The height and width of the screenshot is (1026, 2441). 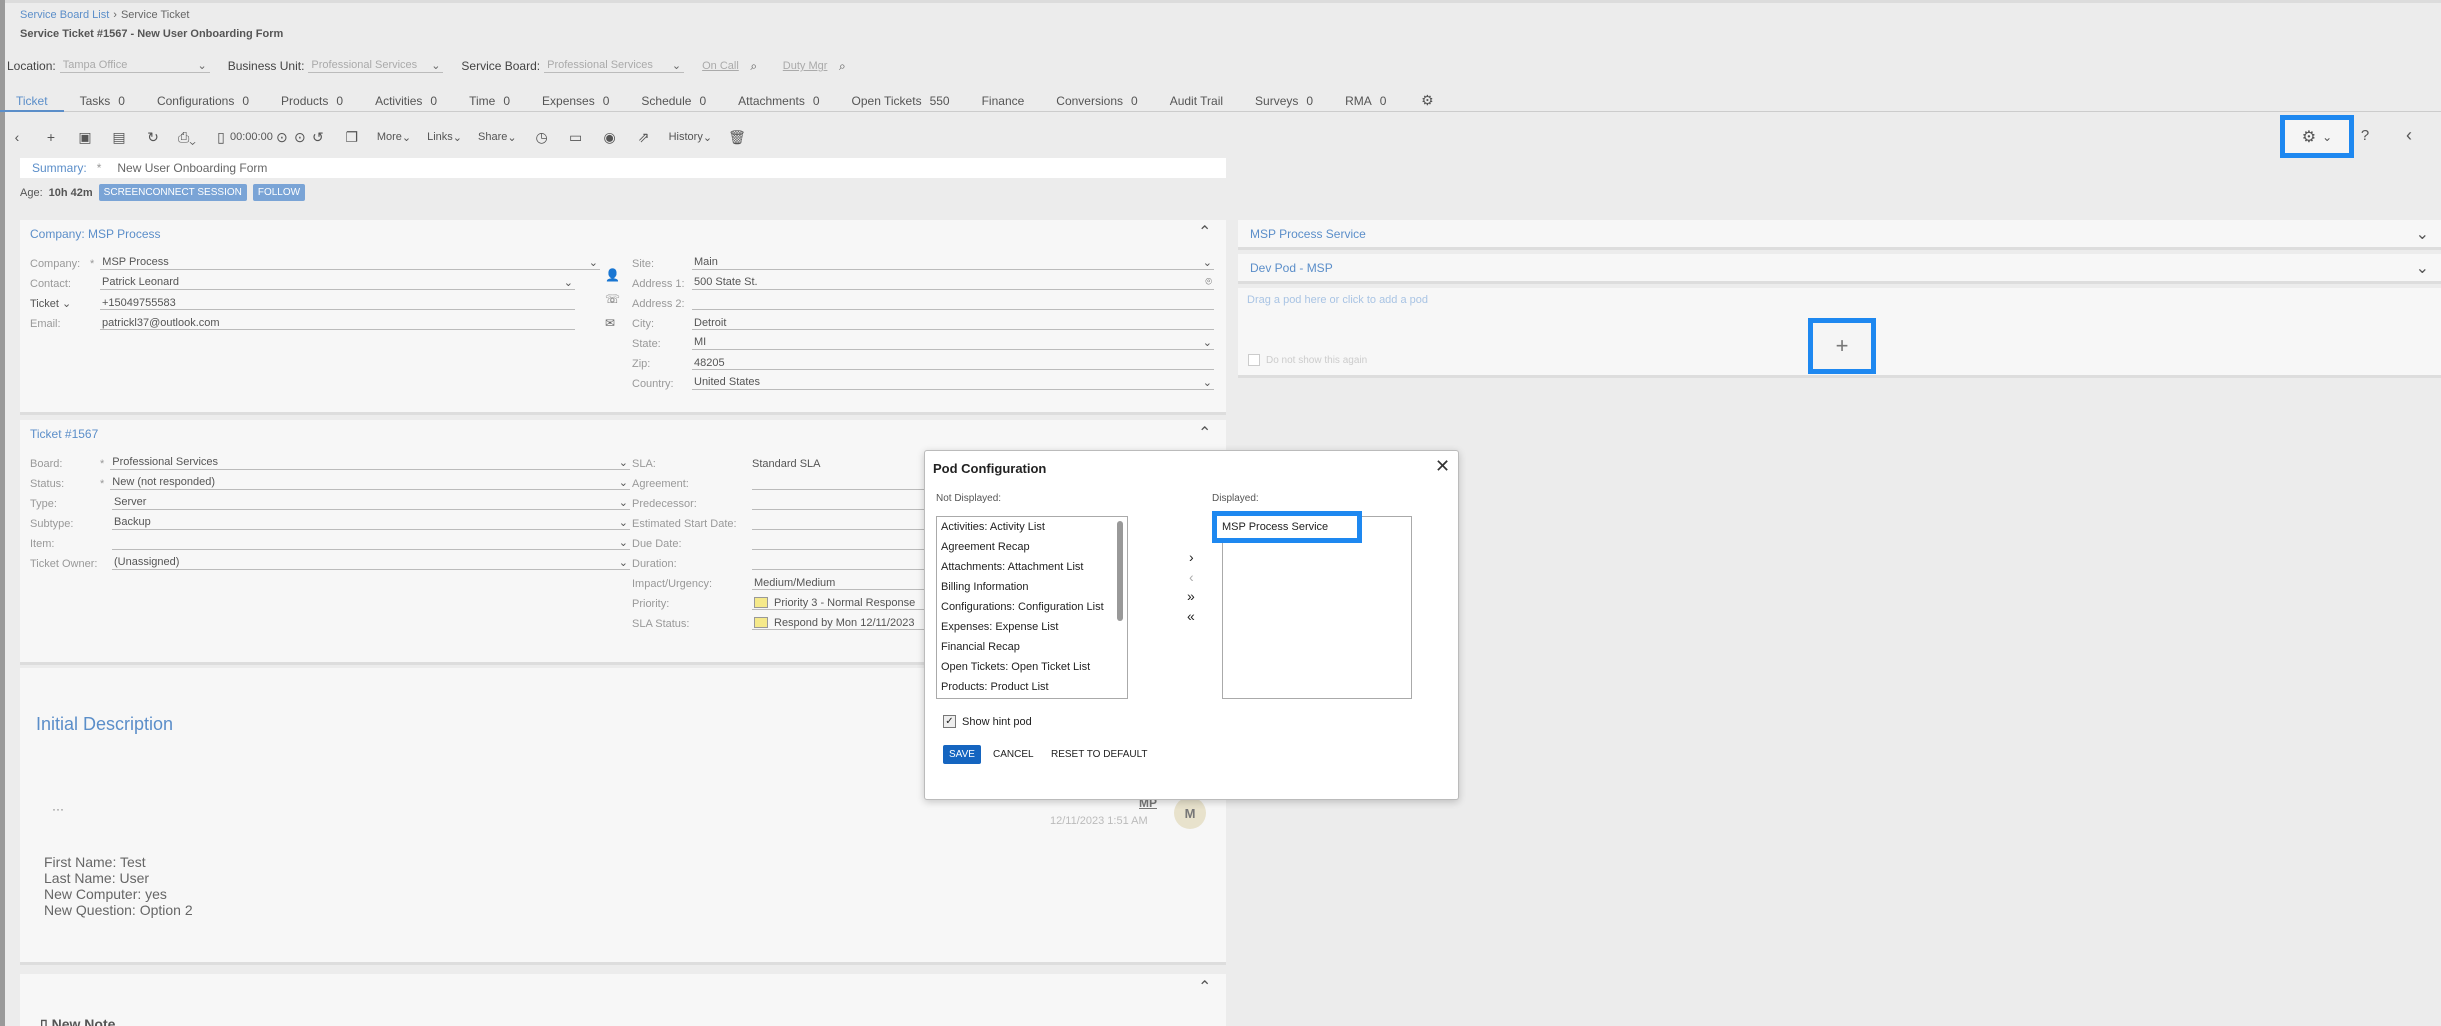 What do you see at coordinates (1032, 567) in the screenshot?
I see `list-item: Attachments: Attachment List` at bounding box center [1032, 567].